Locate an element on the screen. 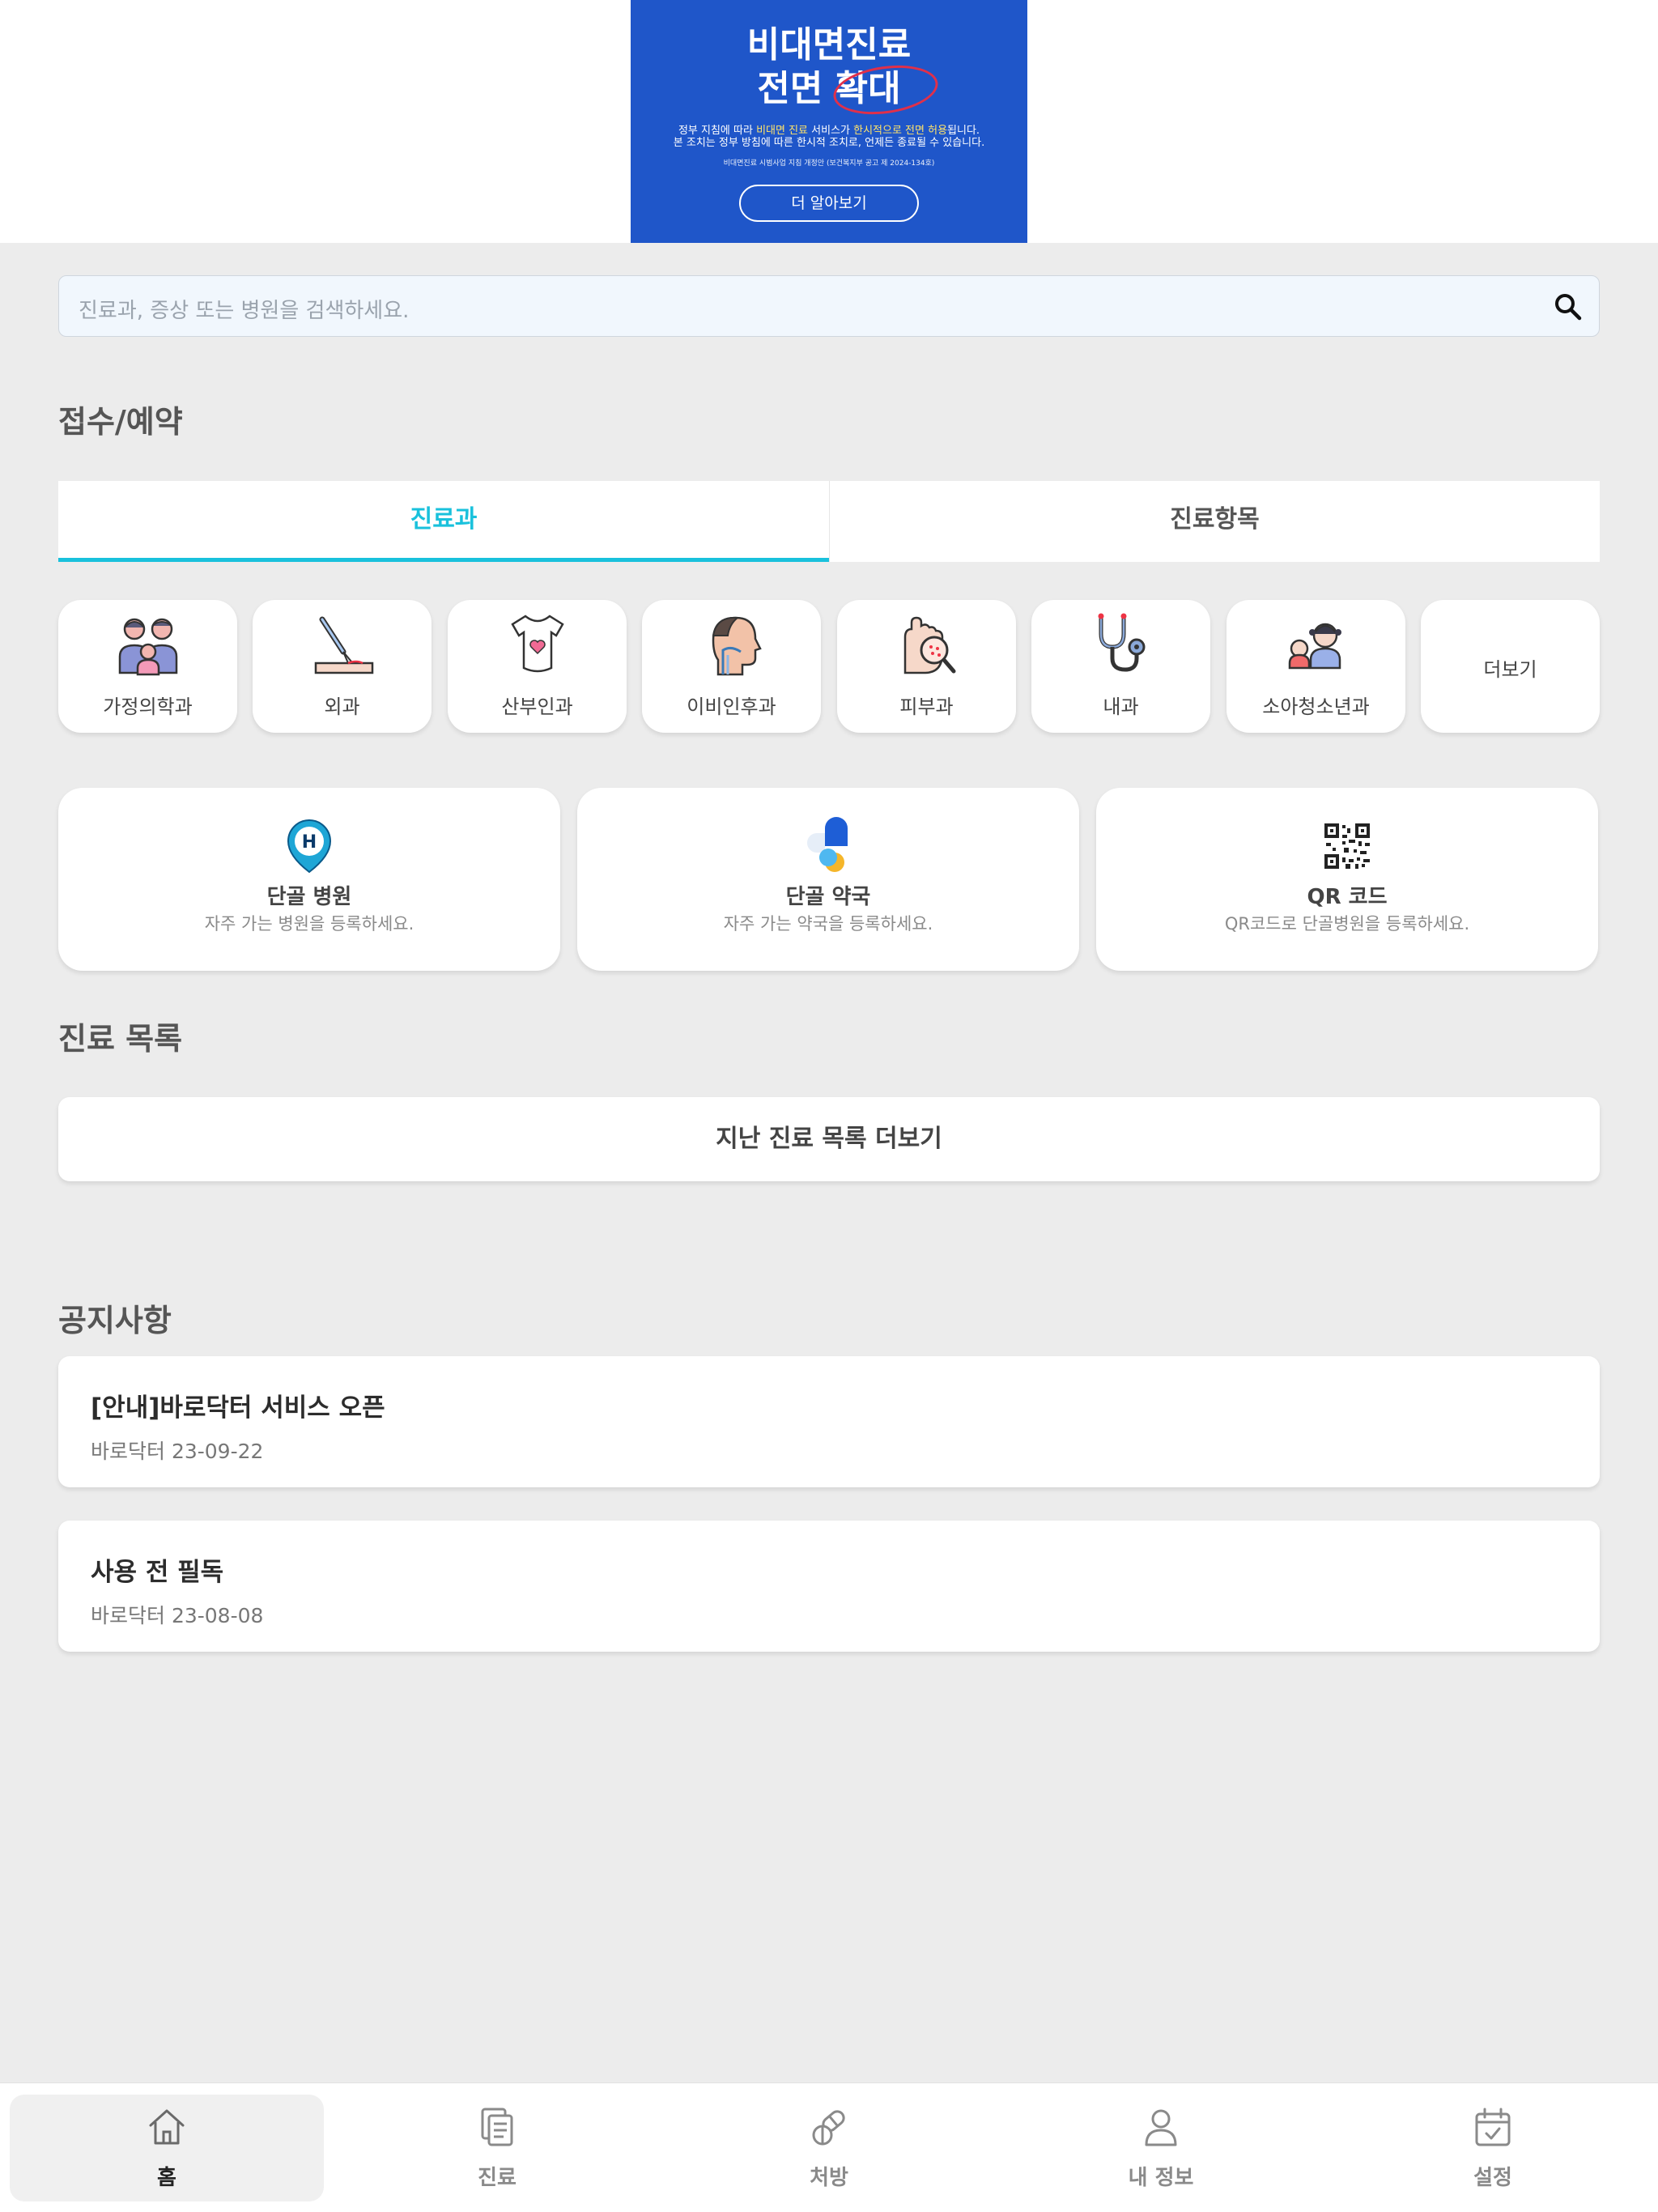 This screenshot has width=1658, height=2212. search-bar: 진료과, 증상 또는 병원을 검색하세요. is located at coordinates (829, 306).